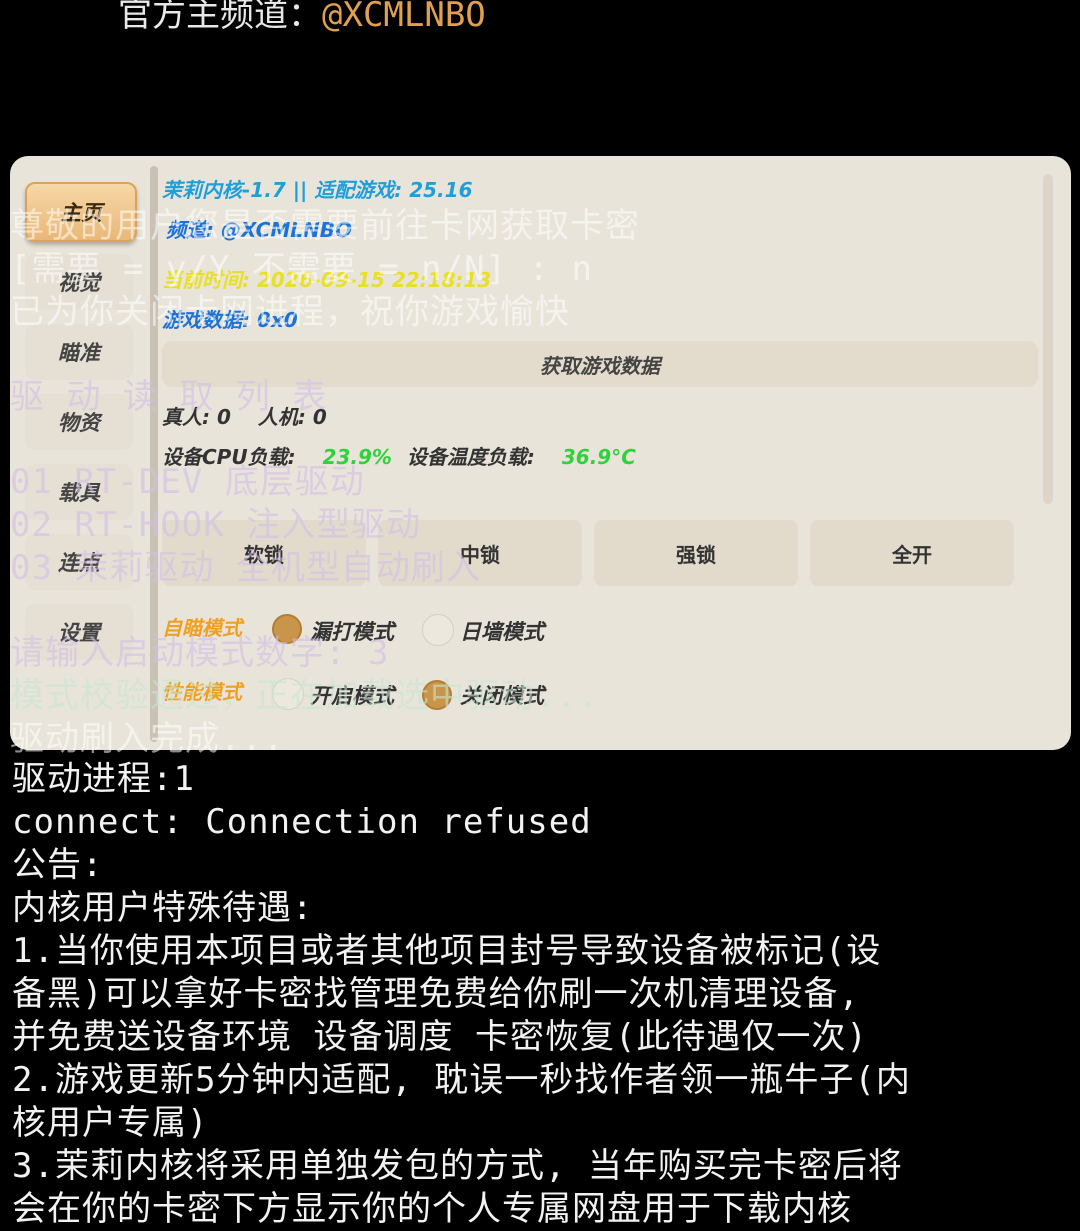 The width and height of the screenshot is (1080, 1231). I want to click on channel-banner: 官方主频道：@XCMLNBO, so click(302, 18).